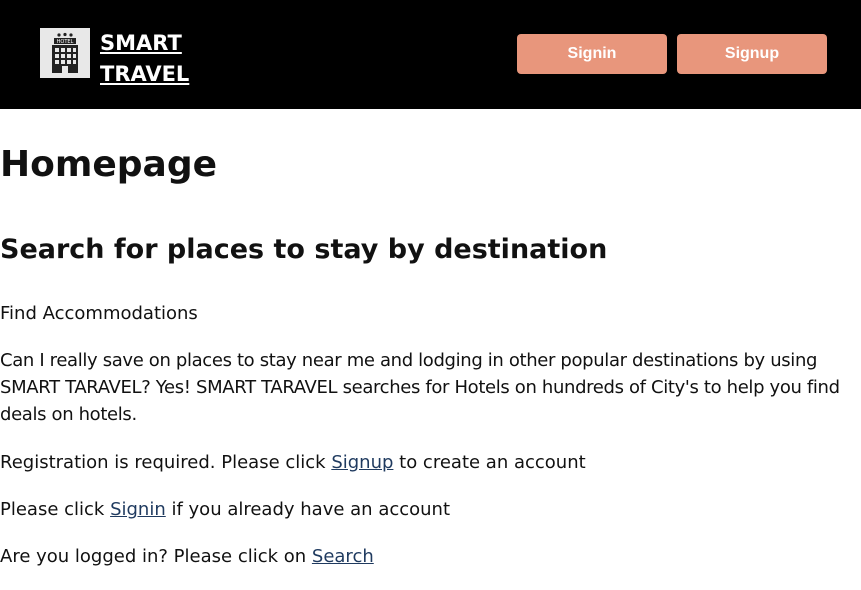 The height and width of the screenshot is (590, 861). Describe the element at coordinates (343, 556) in the screenshot. I see `search-link: Search` at that location.